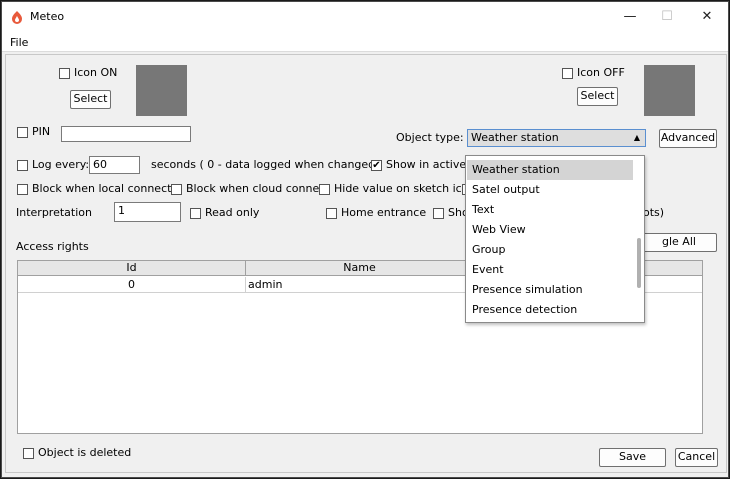 The image size is (730, 479). What do you see at coordinates (41, 131) in the screenshot?
I see `pin-label: PIN` at bounding box center [41, 131].